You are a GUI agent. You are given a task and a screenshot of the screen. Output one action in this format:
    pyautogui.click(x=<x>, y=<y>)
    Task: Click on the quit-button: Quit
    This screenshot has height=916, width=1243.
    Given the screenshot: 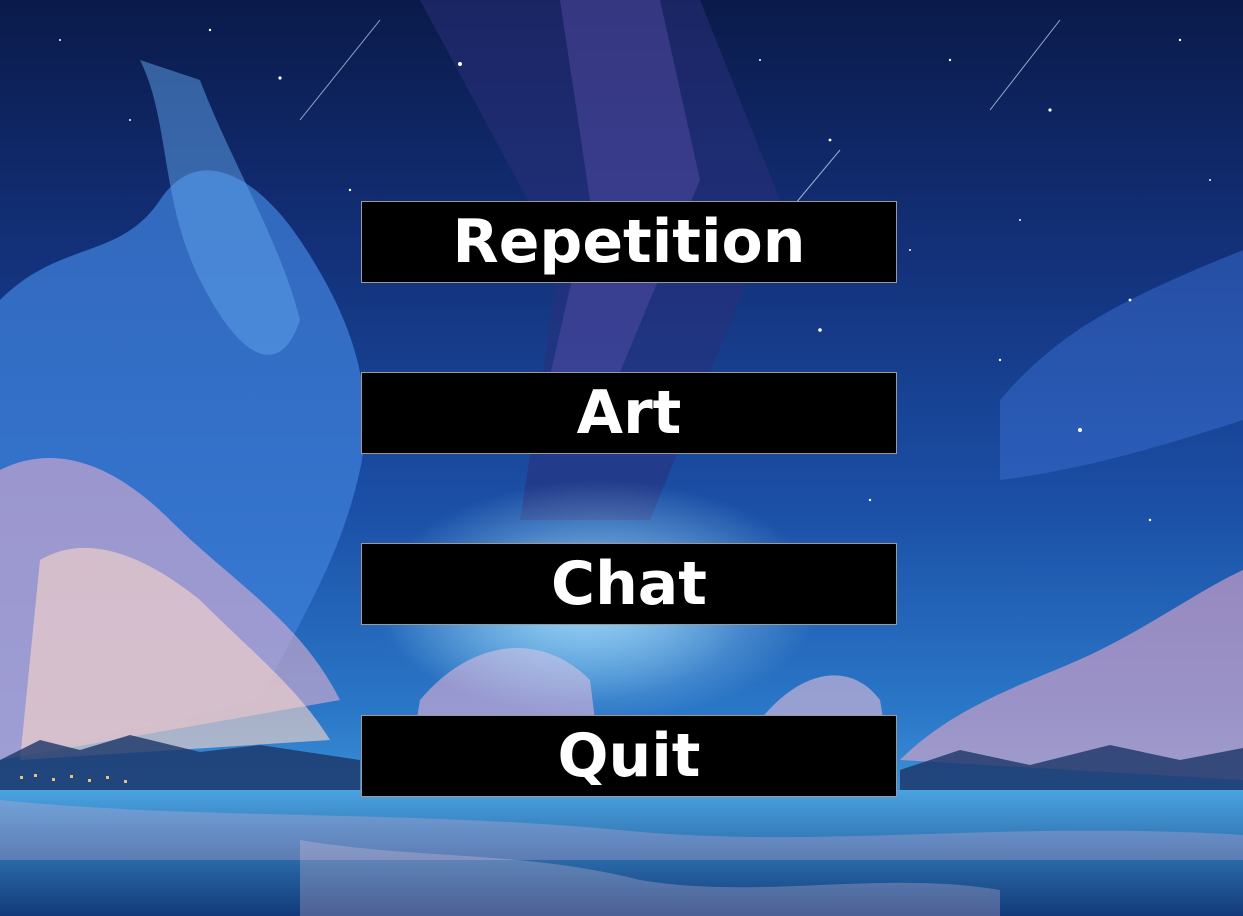 What is the action you would take?
    pyautogui.click(x=629, y=756)
    